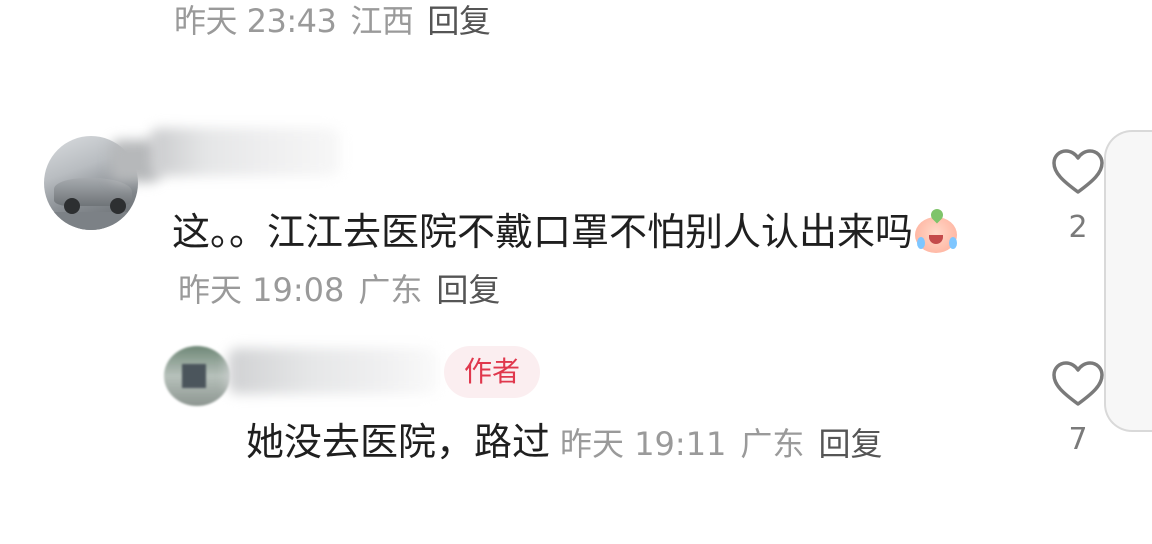 Image resolution: width=1152 pixels, height=544 pixels. What do you see at coordinates (346, 290) in the screenshot?
I see `comment-meta: 昨天 19:08 广东 回复` at bounding box center [346, 290].